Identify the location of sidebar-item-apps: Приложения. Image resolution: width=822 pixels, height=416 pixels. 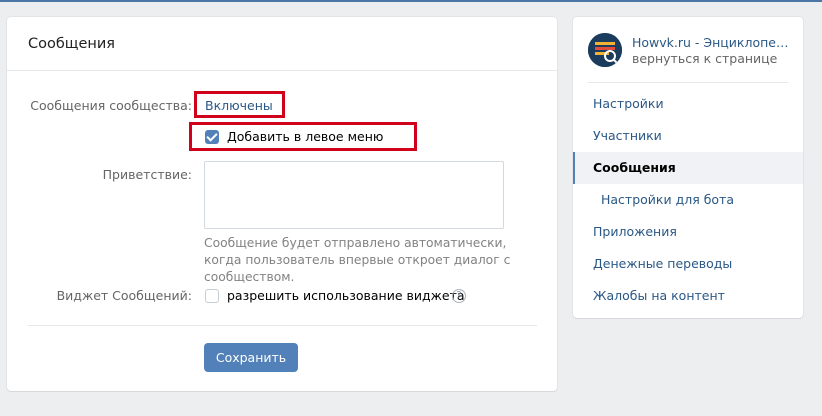
(688, 232).